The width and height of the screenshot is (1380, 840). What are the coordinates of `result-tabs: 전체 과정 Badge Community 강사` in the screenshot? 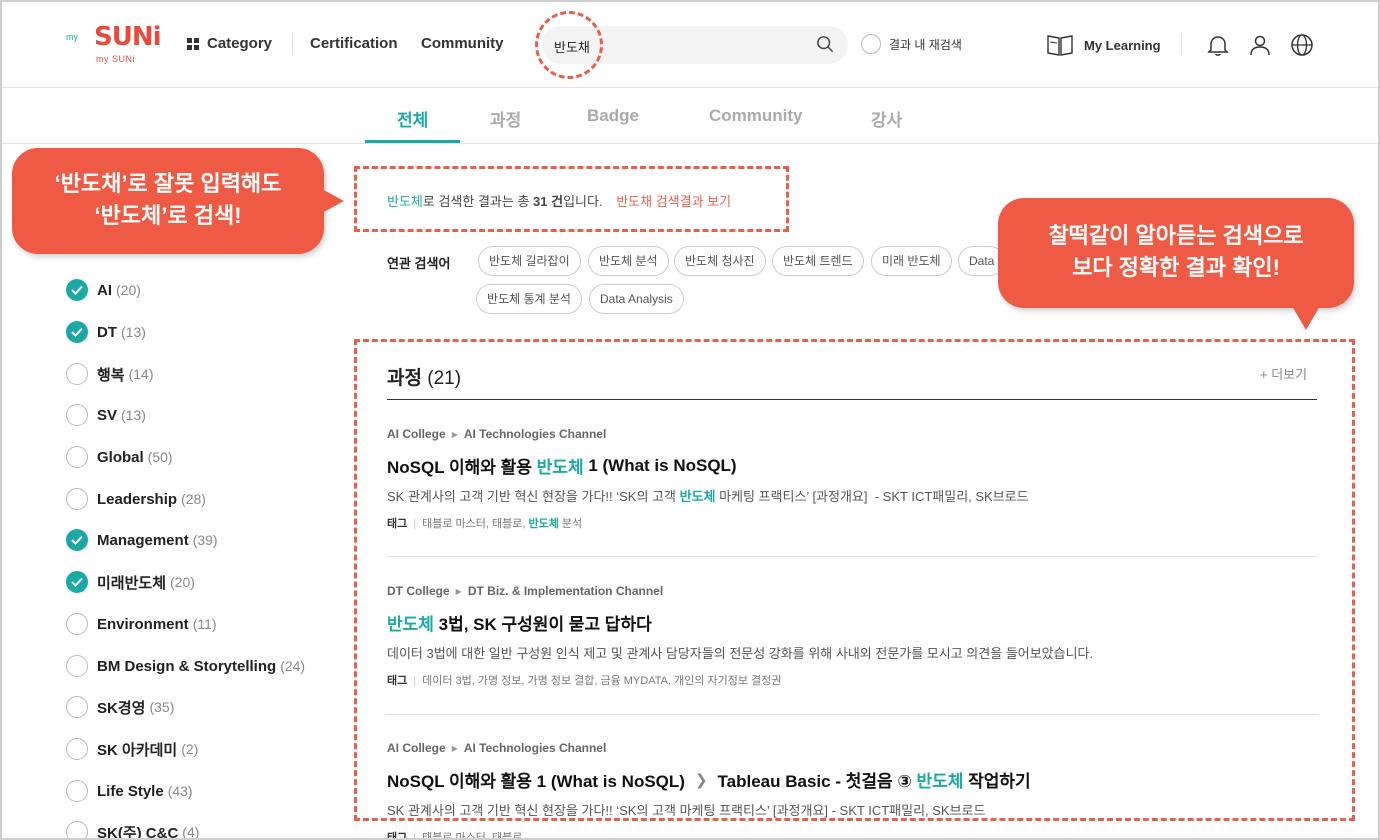 It's located at (690, 116).